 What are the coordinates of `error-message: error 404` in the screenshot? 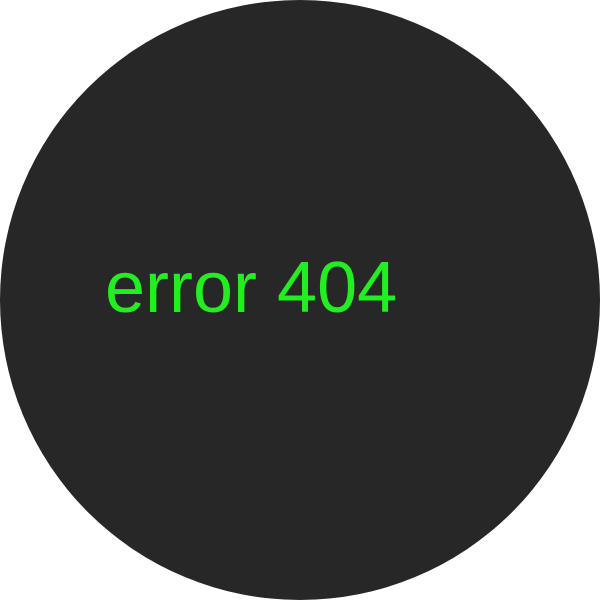 It's located at (251, 288).